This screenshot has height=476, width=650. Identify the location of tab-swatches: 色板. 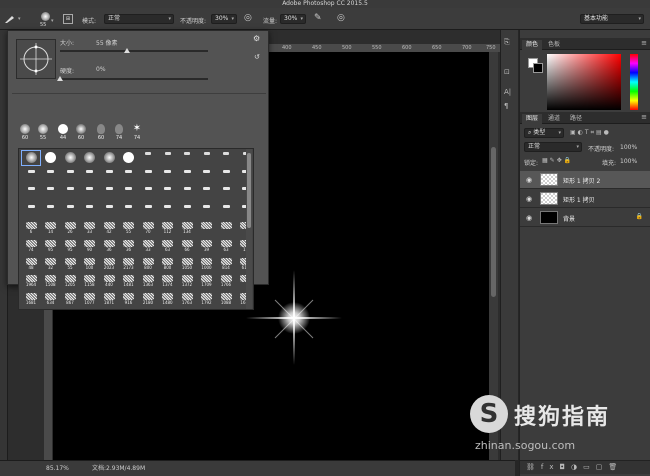
(554, 45).